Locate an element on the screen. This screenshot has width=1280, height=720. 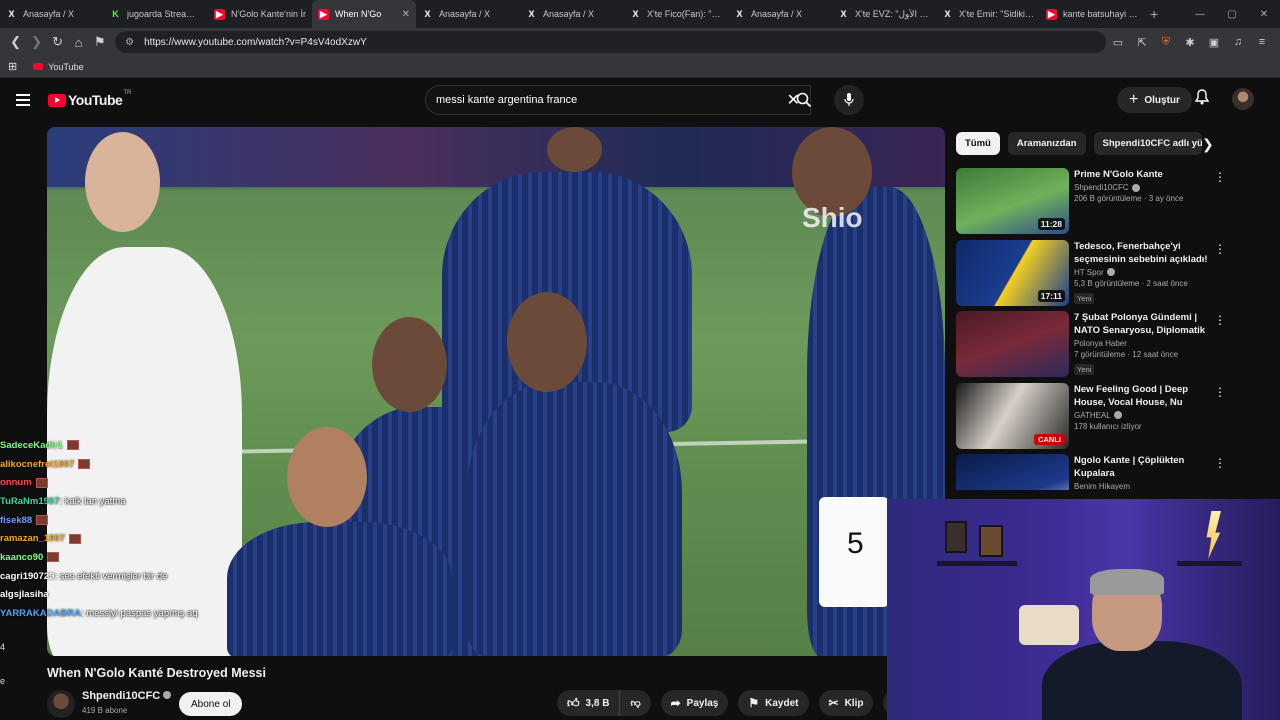
channel-name: HT Spor is located at coordinates (1089, 272).